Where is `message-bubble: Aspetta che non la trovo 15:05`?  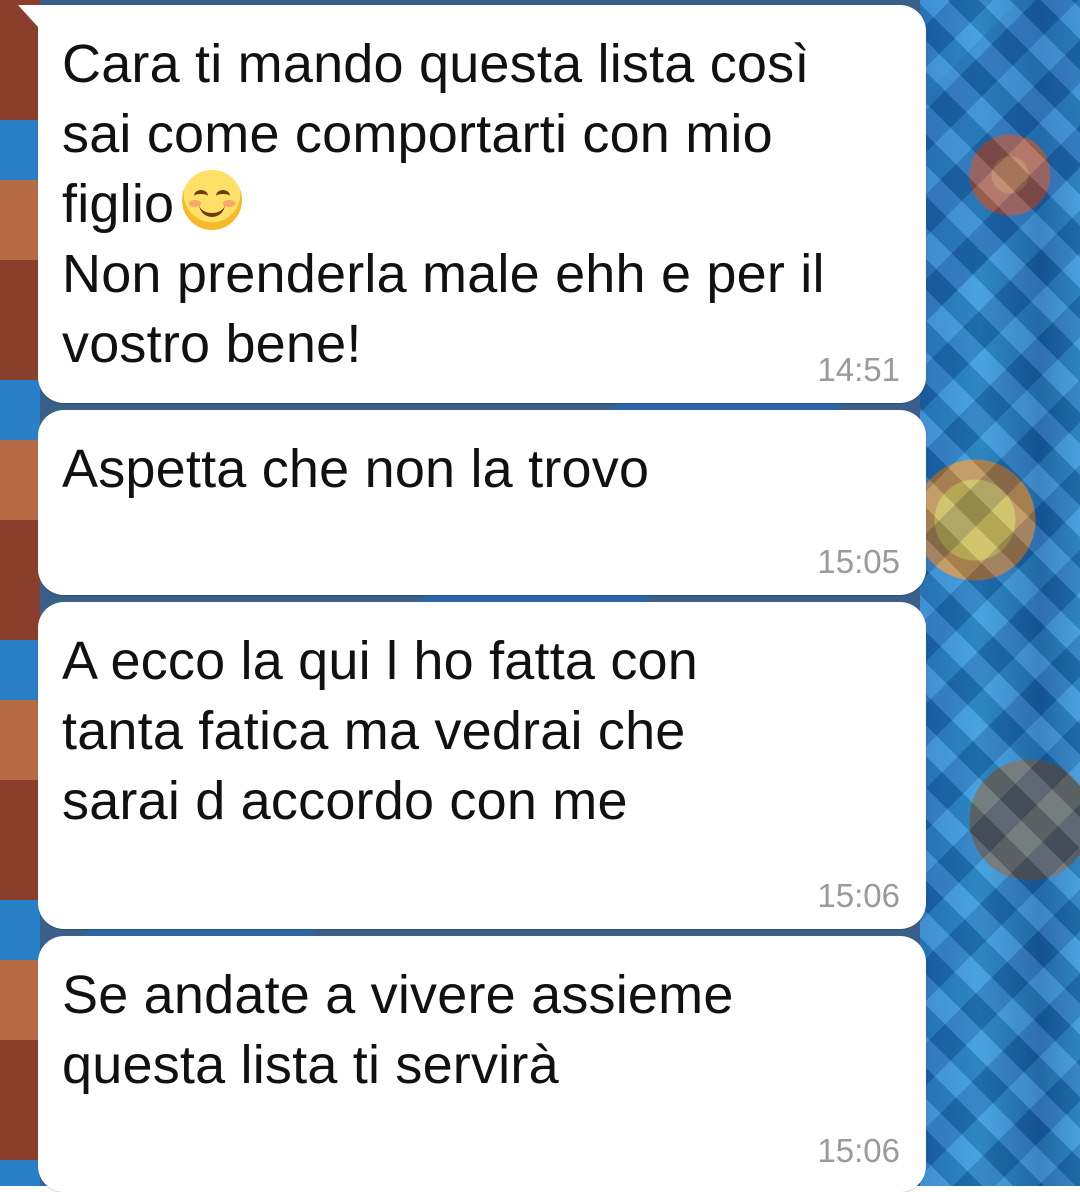
message-bubble: Aspetta che non la trovo 15:05 is located at coordinates (482, 502).